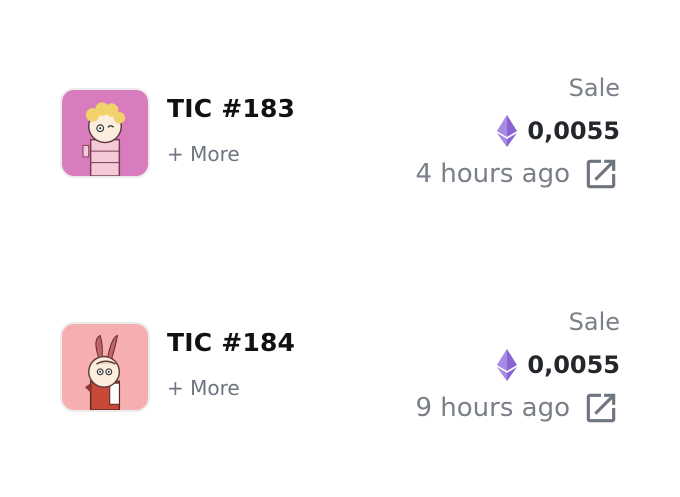 This screenshot has height=497, width=680. I want to click on nft-name: TIC #183, so click(231, 108).